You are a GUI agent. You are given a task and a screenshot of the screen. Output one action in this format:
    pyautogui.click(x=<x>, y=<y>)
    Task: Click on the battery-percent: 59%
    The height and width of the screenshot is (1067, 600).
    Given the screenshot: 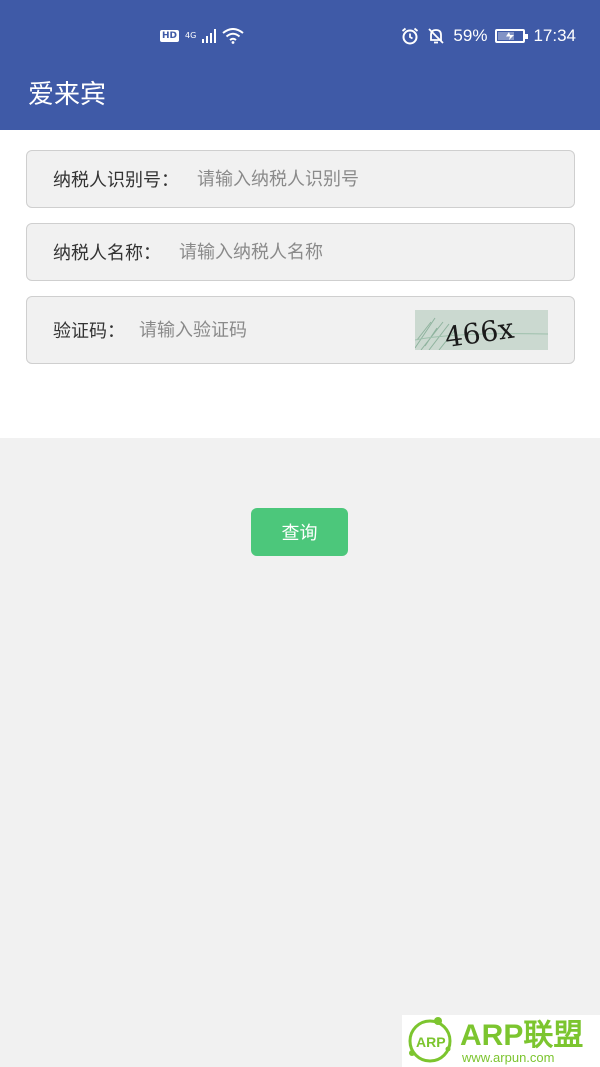 What is the action you would take?
    pyautogui.click(x=470, y=35)
    